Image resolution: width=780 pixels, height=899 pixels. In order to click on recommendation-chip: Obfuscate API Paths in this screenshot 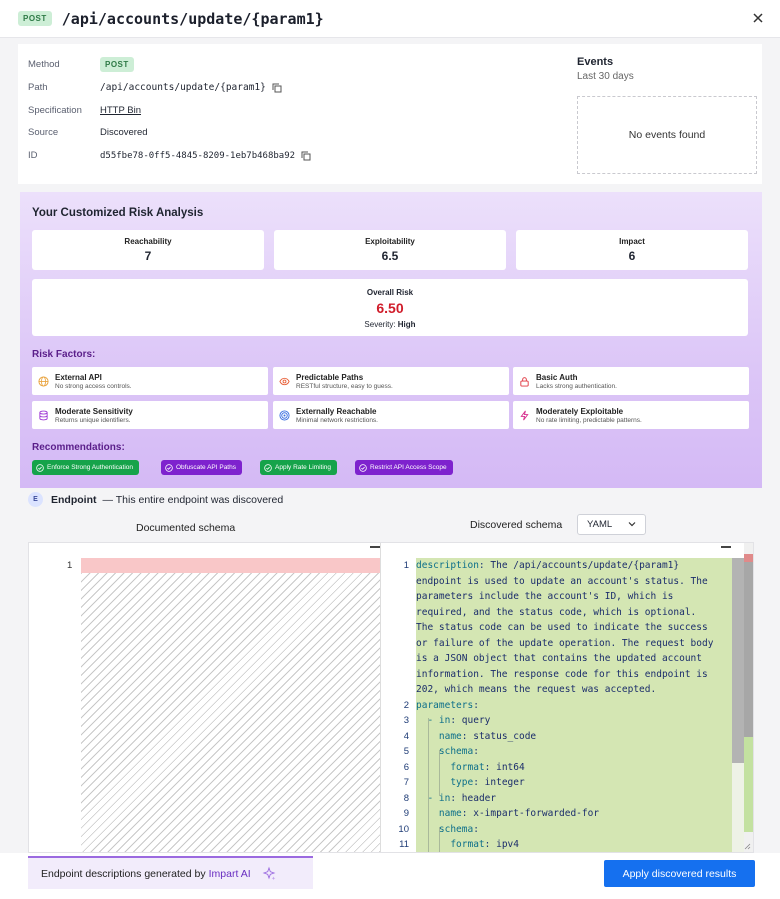, I will do `click(201, 467)`.